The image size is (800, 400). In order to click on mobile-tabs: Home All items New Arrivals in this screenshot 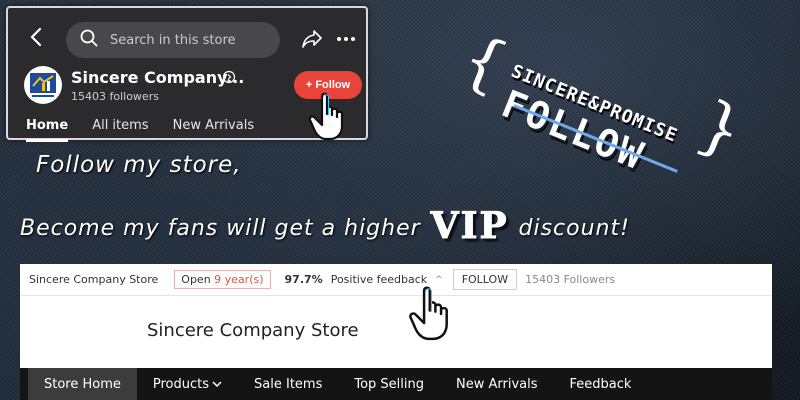, I will do `click(140, 130)`.